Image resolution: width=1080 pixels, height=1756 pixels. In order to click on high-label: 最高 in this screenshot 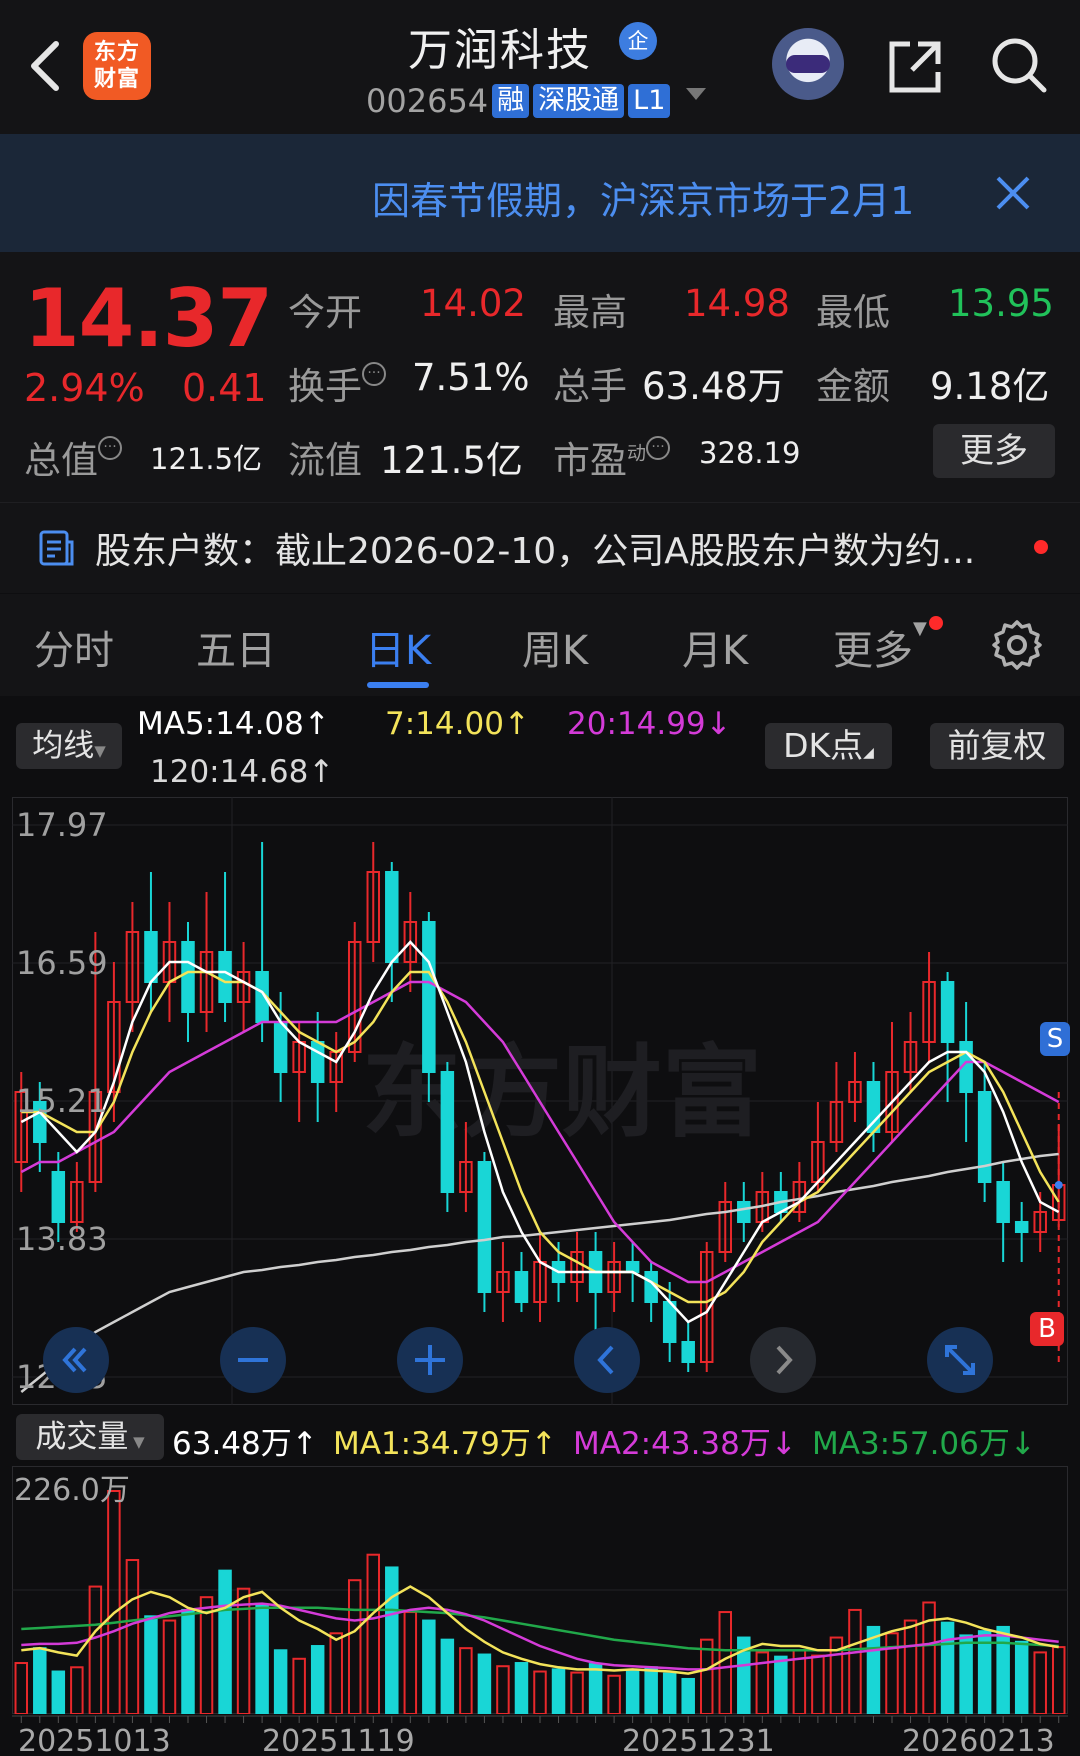, I will do `click(590, 312)`.